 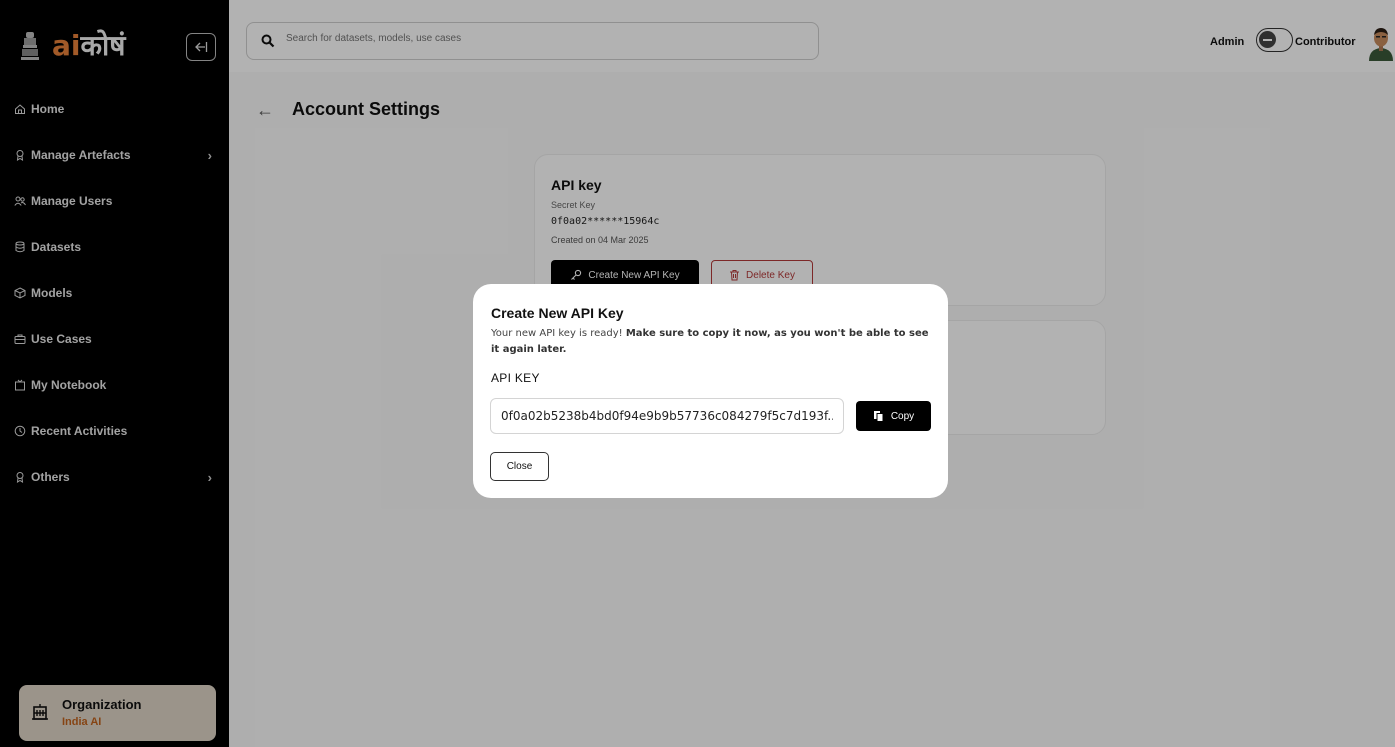 I want to click on copy-icon, so click(x=878, y=416).